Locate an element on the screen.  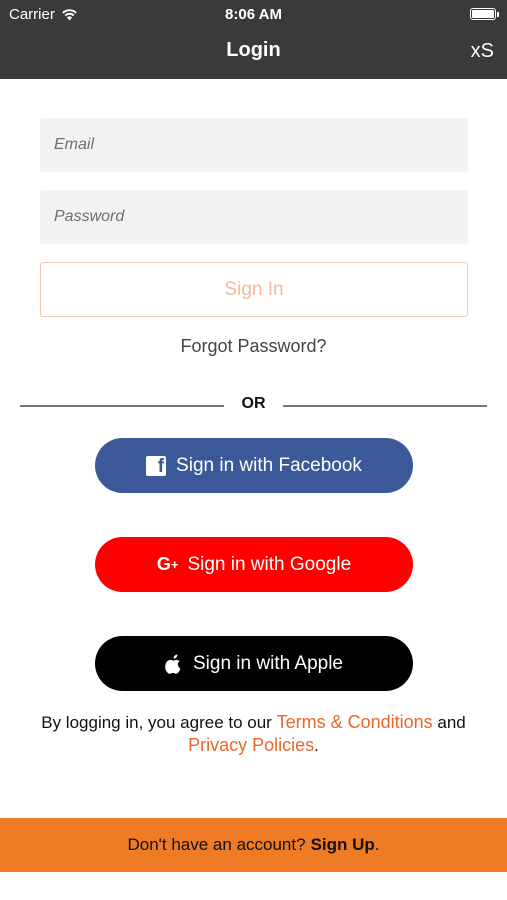
sign-up-link: Sign Up is located at coordinates (343, 844).